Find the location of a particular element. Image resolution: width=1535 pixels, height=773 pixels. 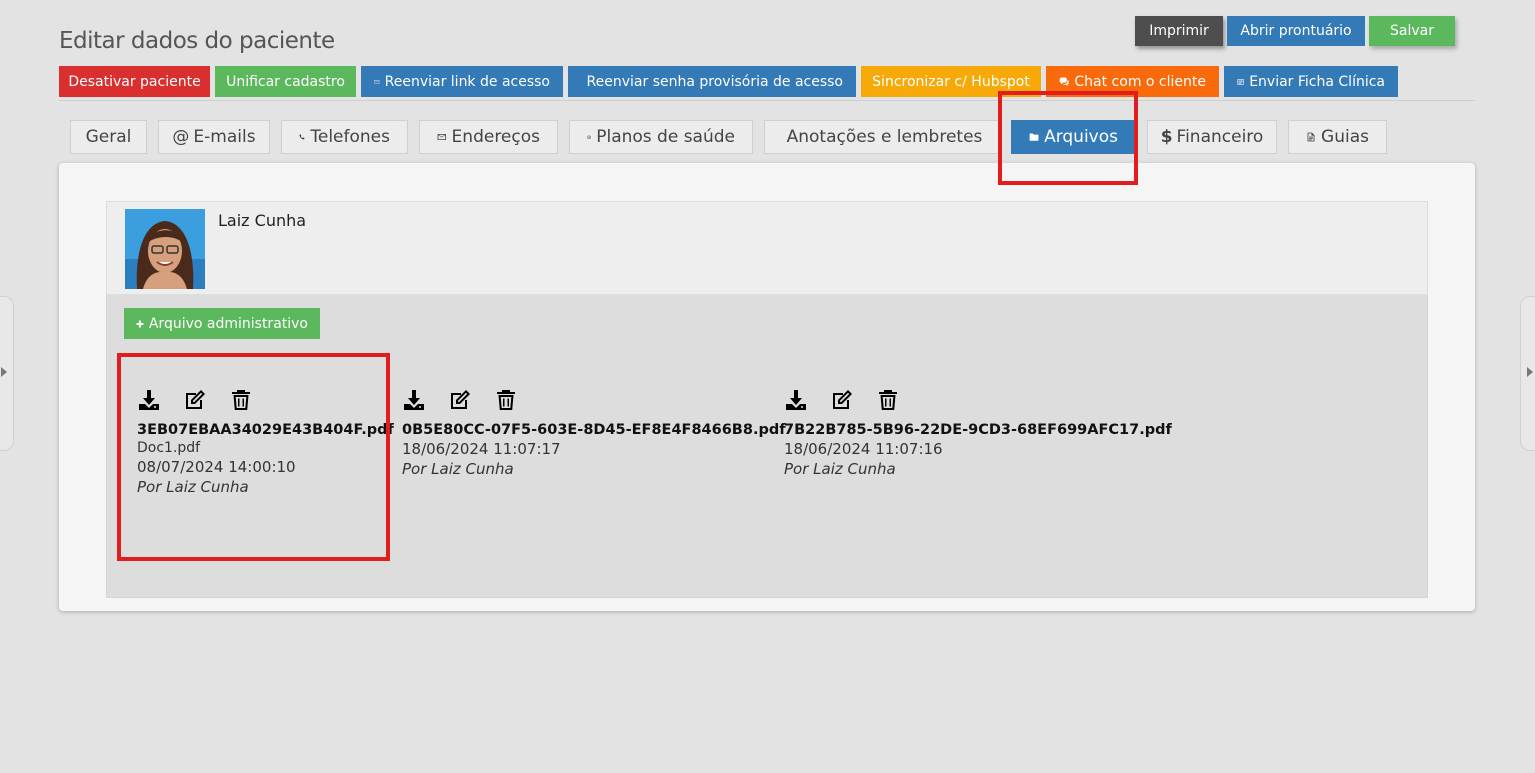

add-admin-file-label: Arquivo administrativo is located at coordinates (228, 323).